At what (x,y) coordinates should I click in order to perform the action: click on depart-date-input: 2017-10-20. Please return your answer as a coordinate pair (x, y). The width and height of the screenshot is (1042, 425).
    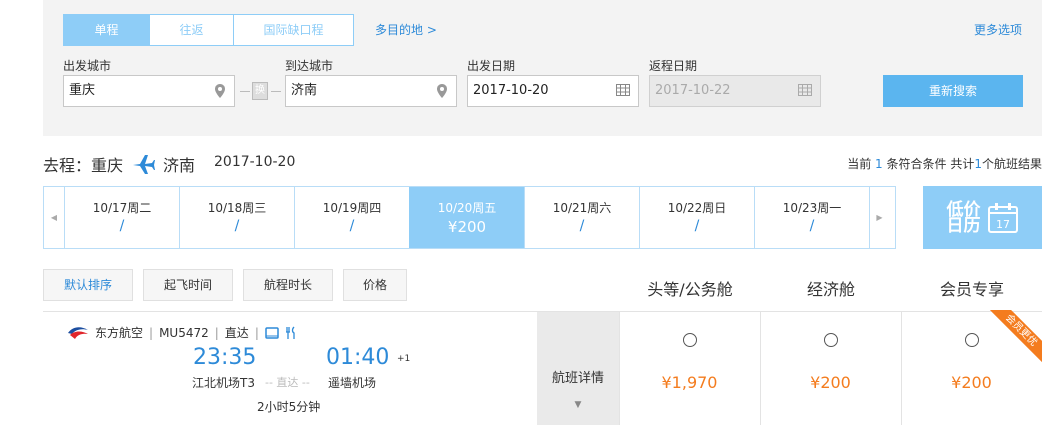
    Looking at the image, I should click on (553, 91).